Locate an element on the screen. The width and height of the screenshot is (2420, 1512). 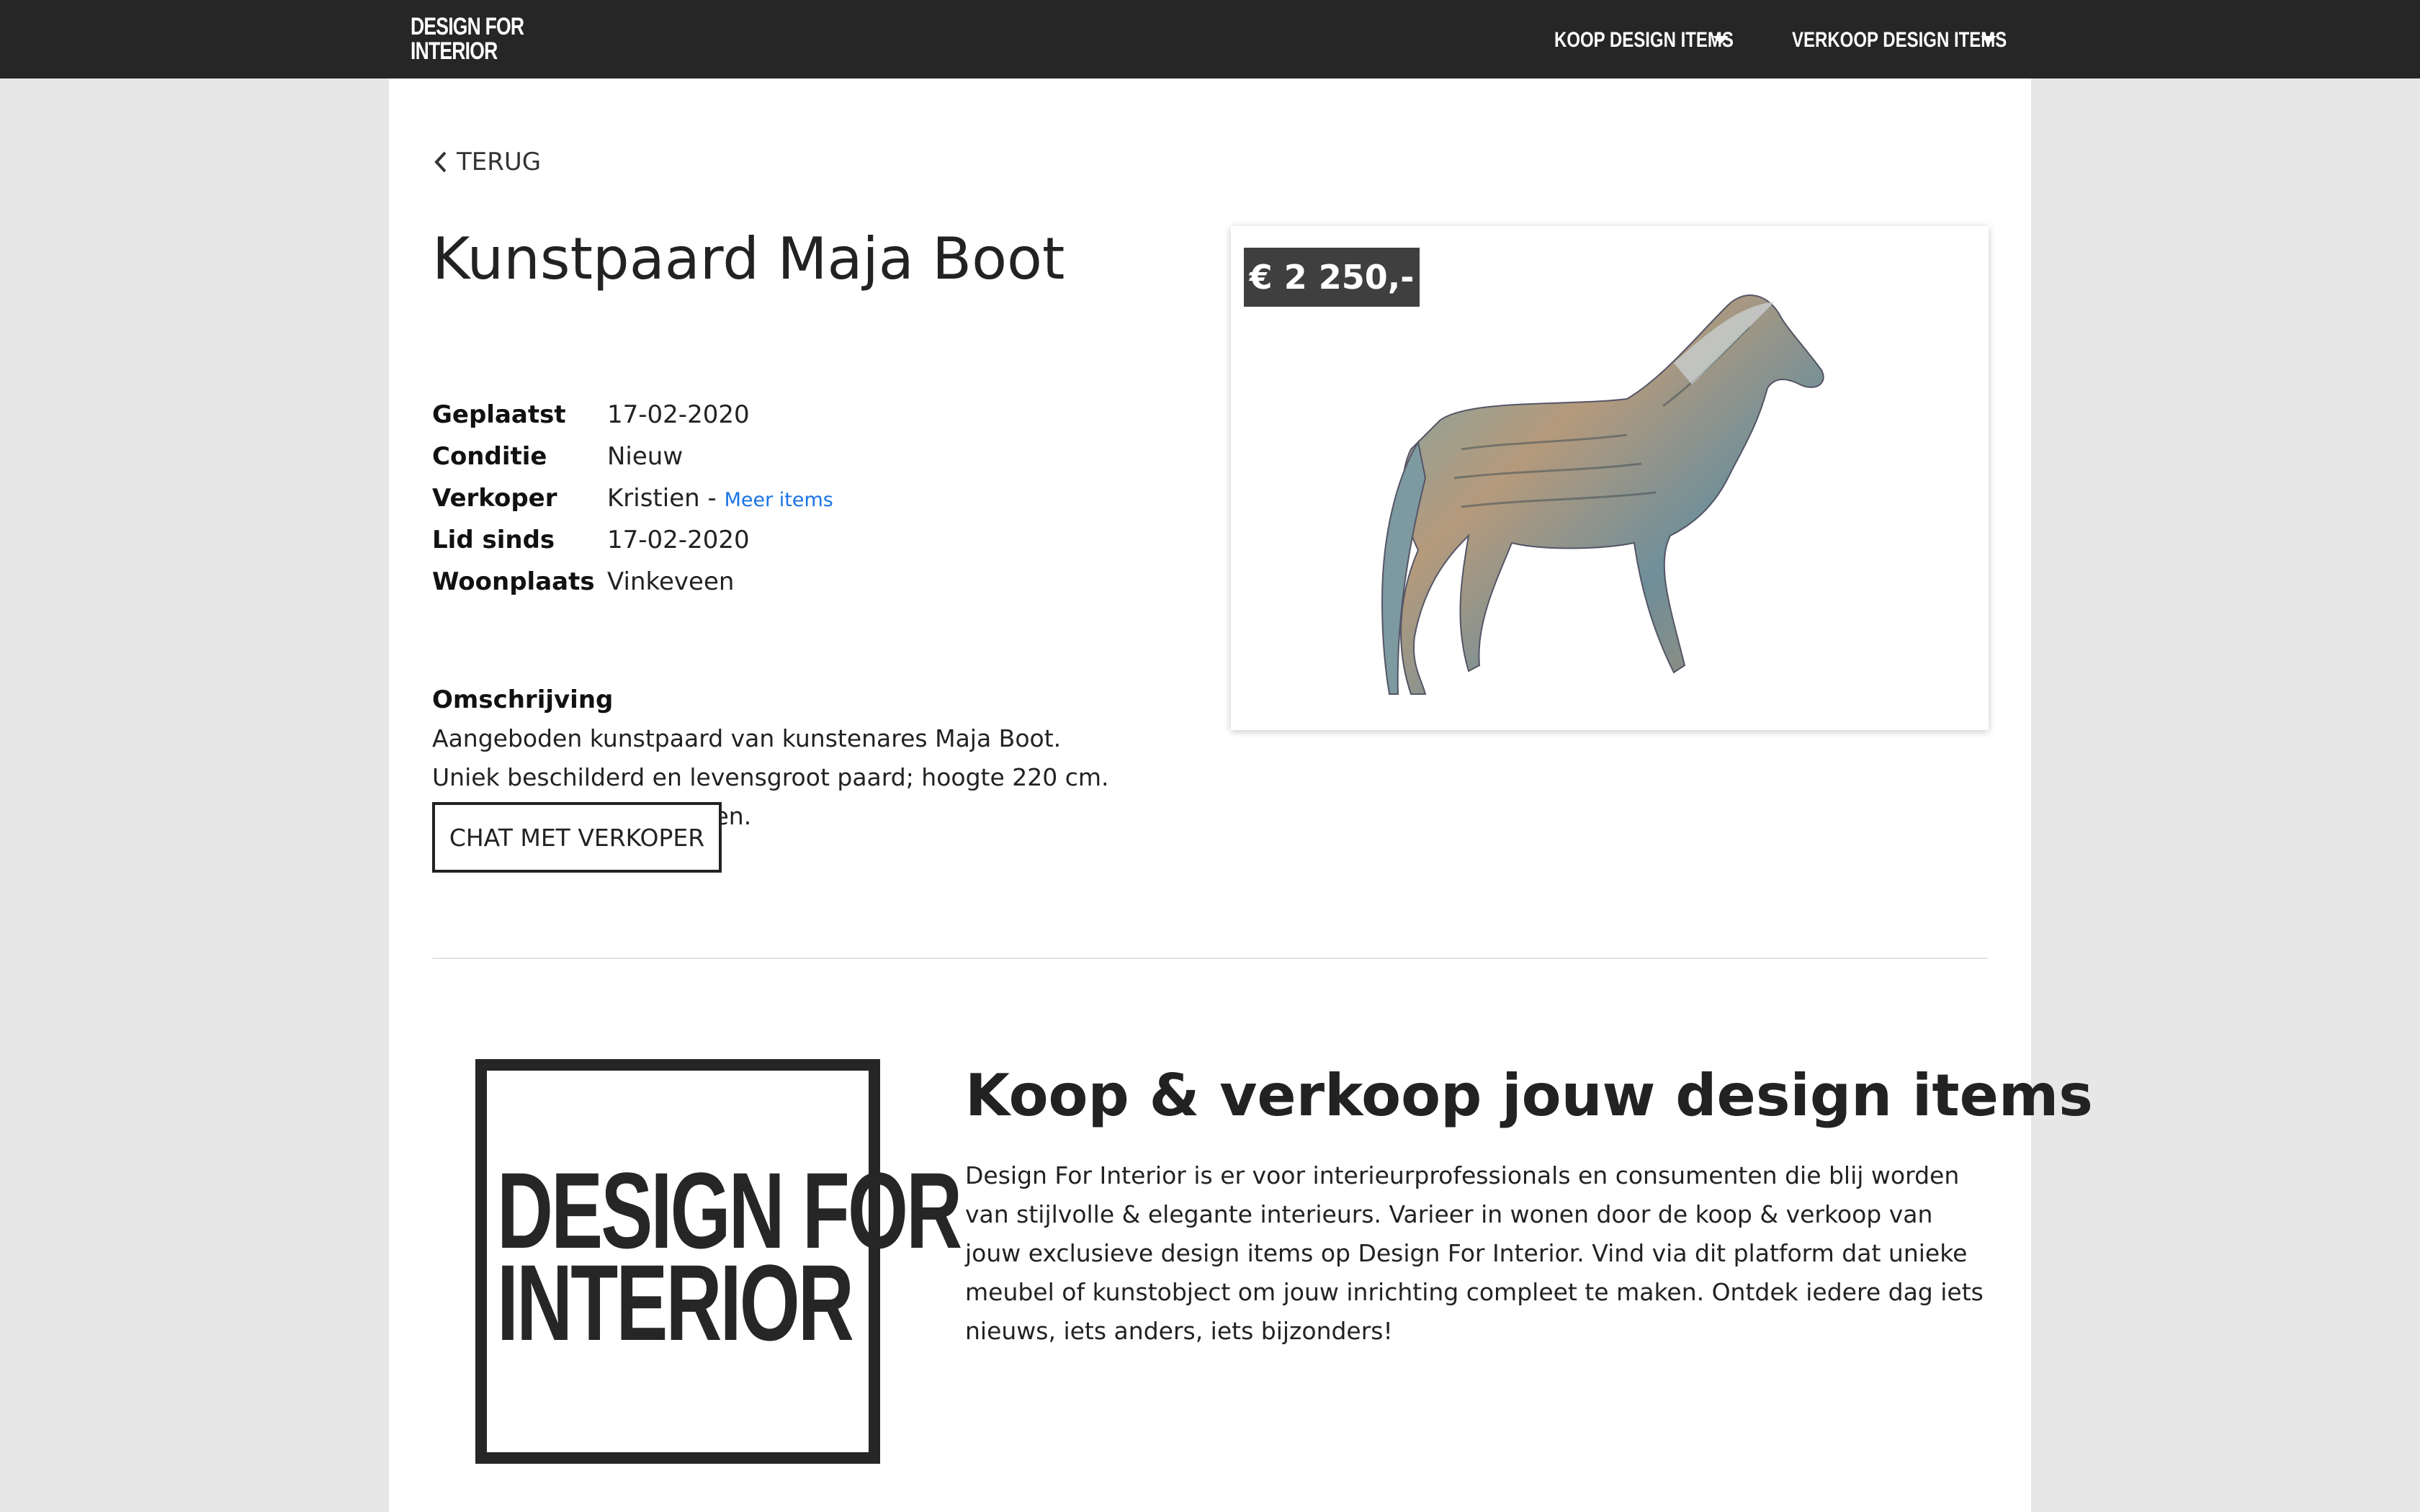
detail-row-geplaatst: Geplaatst 17-02-2020 is located at coordinates (632, 415).